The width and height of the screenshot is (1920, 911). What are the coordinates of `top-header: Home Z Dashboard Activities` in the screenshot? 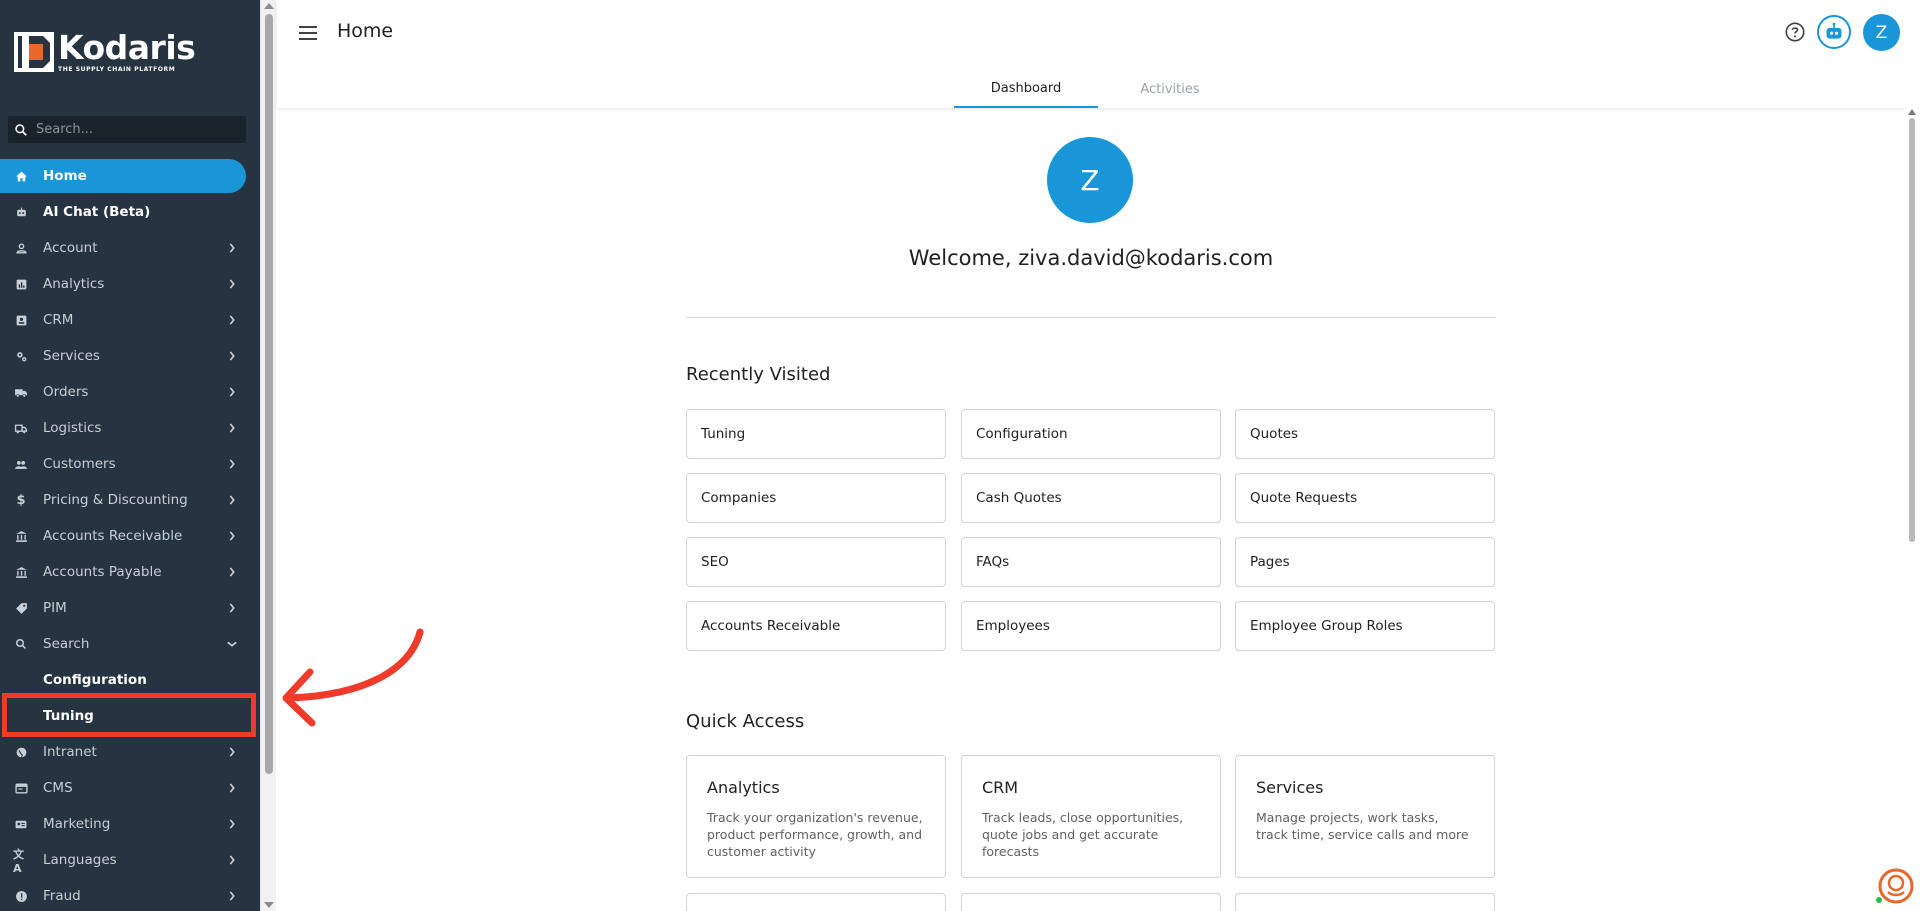 It's located at (1098, 54).